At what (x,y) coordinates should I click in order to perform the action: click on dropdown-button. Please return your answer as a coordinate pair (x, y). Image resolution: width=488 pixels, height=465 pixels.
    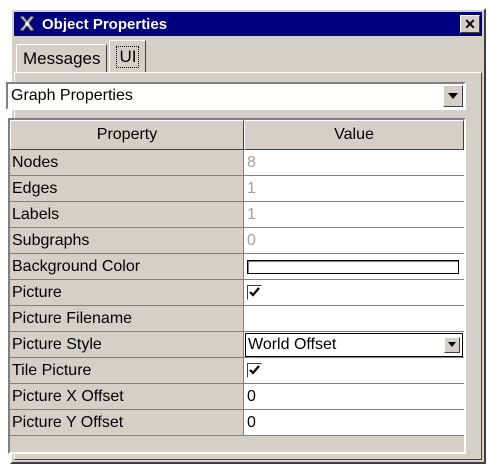
    Looking at the image, I should click on (453, 96).